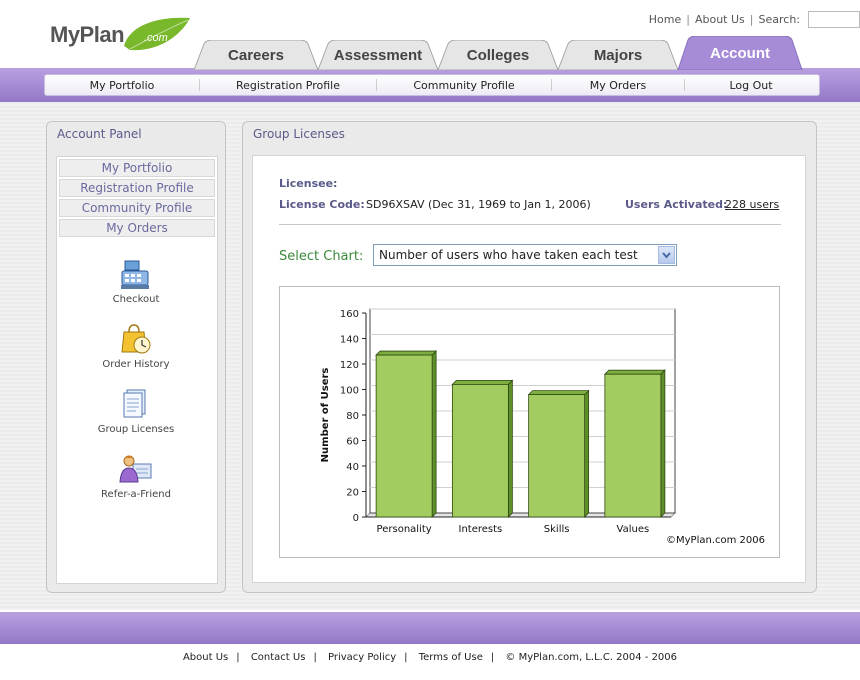  I want to click on subnav-my-portfolio: My Portfolio, so click(122, 85).